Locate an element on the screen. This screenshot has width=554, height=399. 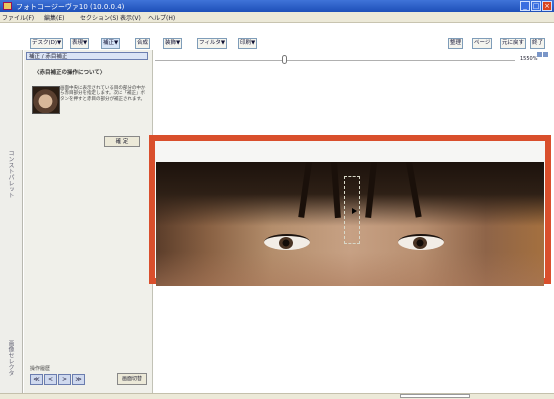
zoom-level: 1550% is located at coordinates (529, 59).